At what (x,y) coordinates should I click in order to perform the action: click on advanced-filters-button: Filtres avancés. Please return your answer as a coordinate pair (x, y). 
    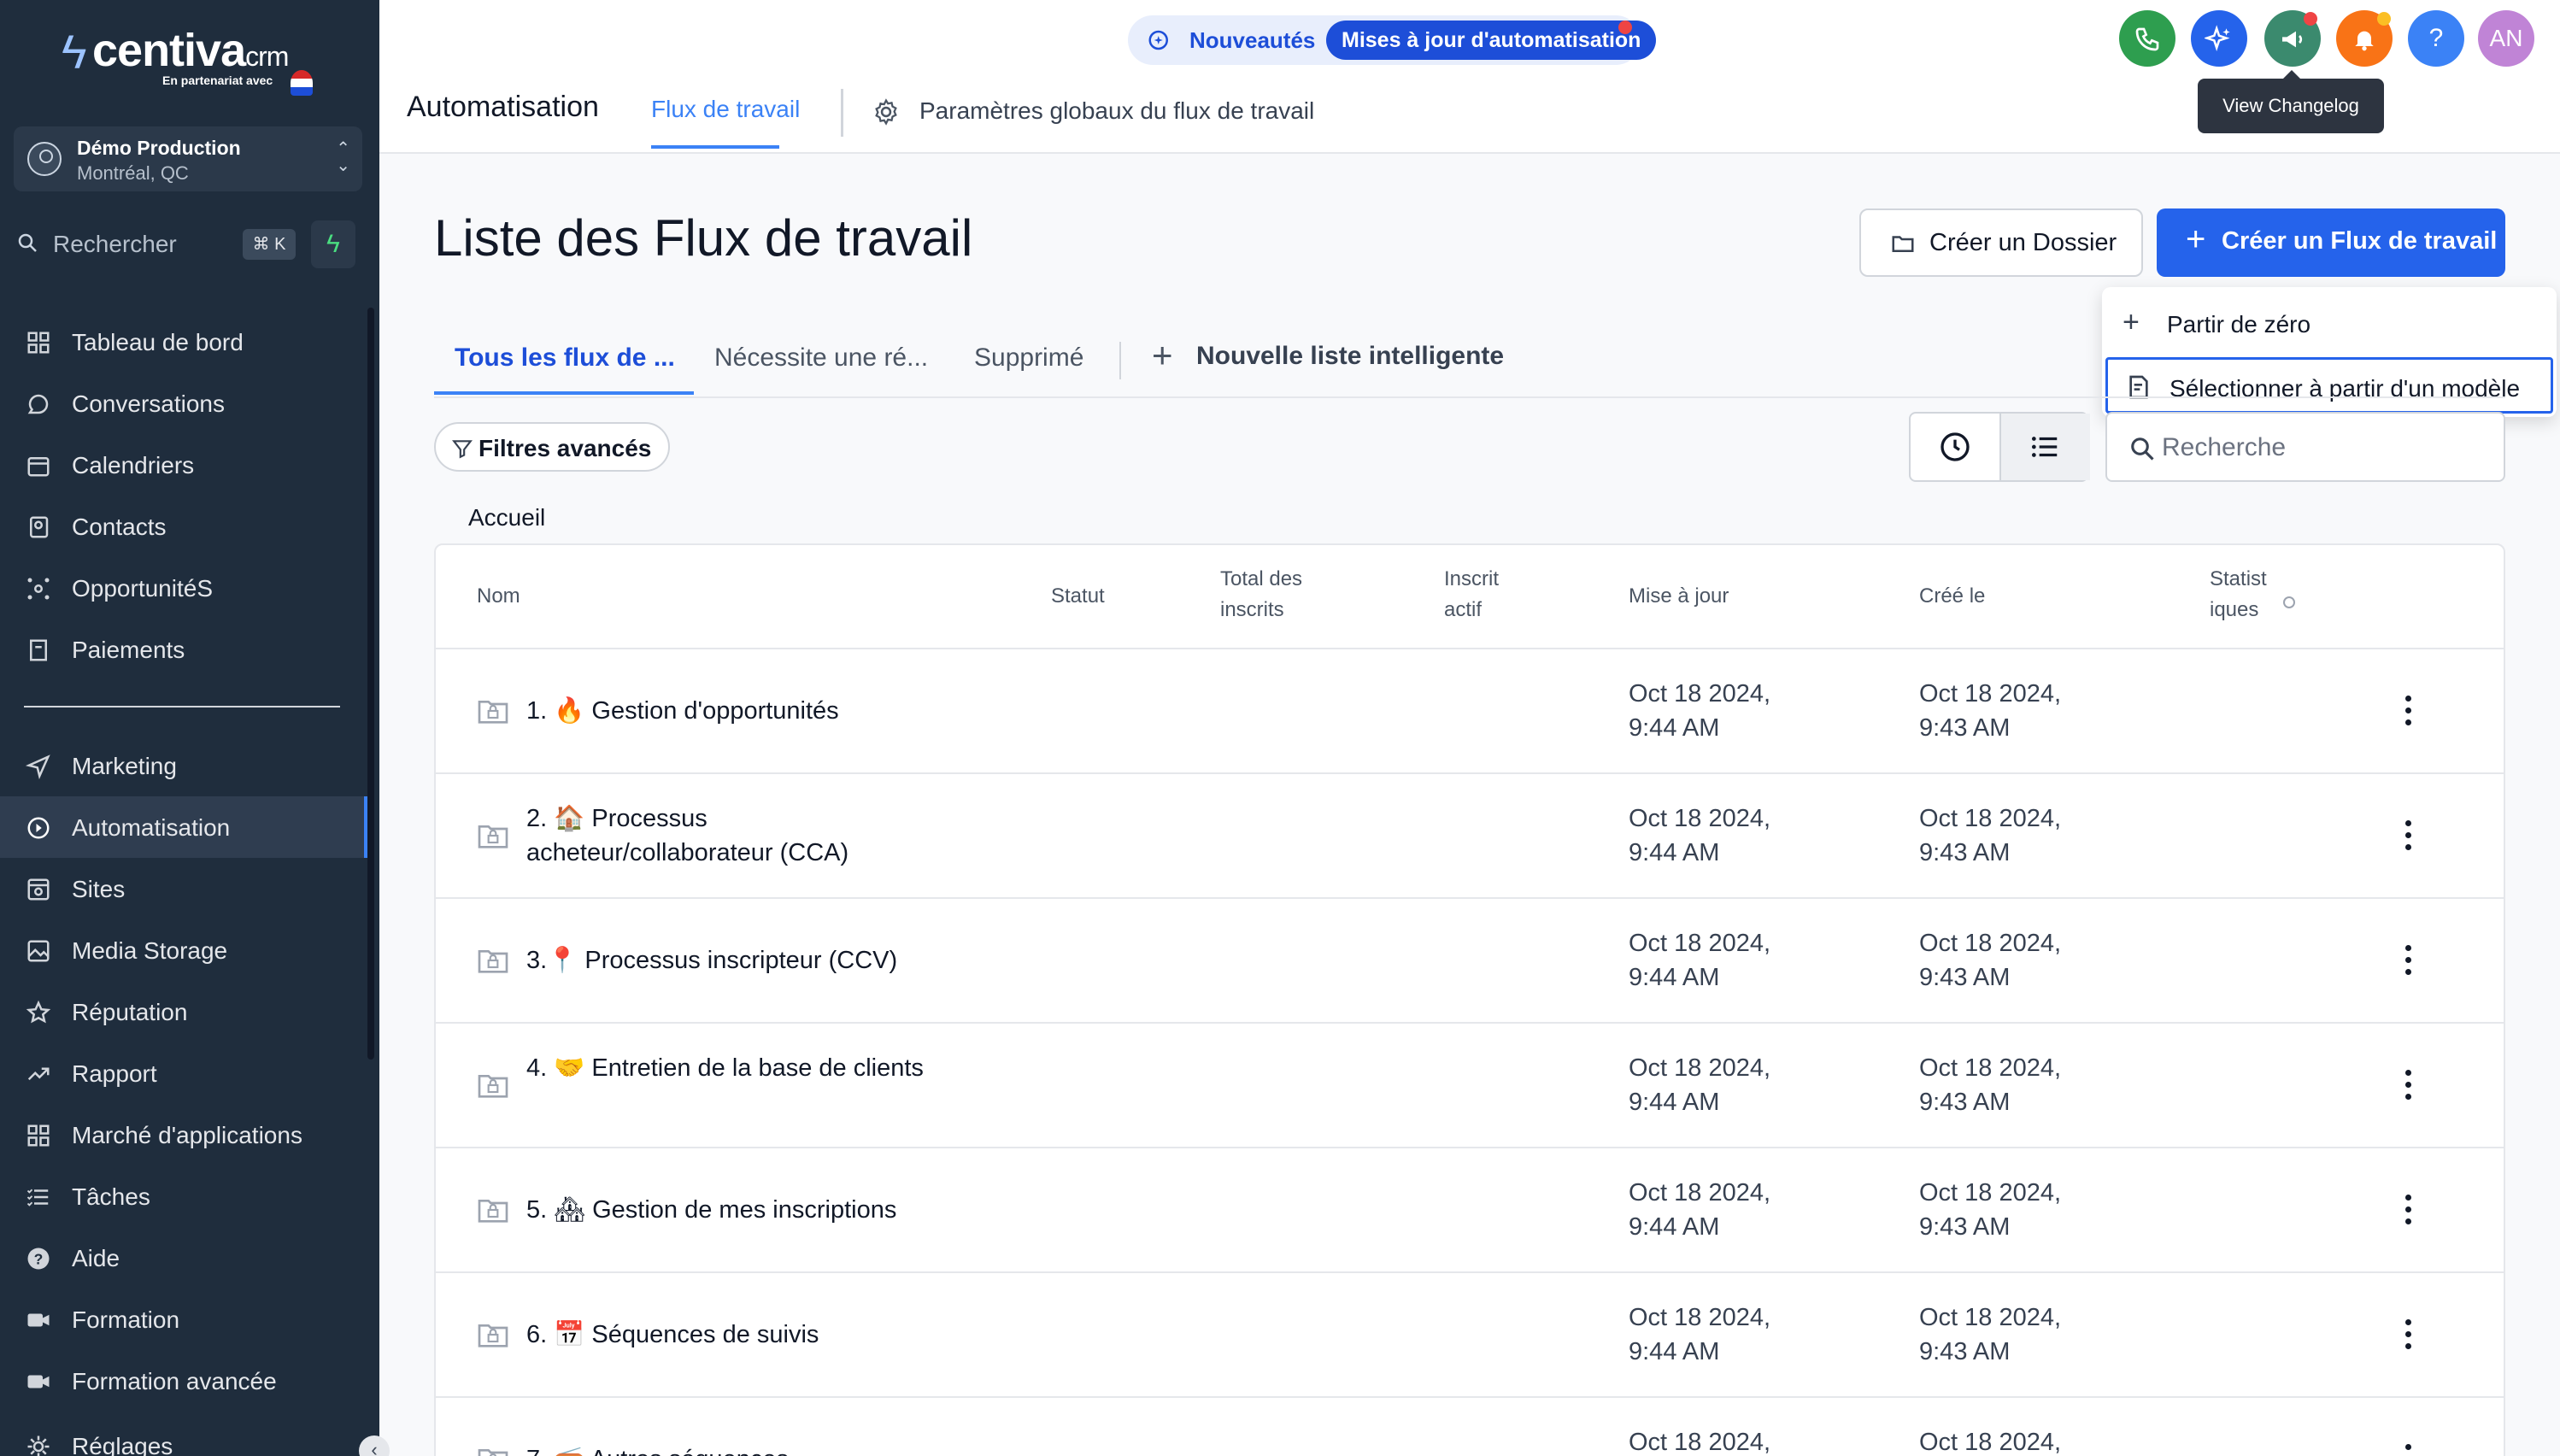
    Looking at the image, I should click on (552, 447).